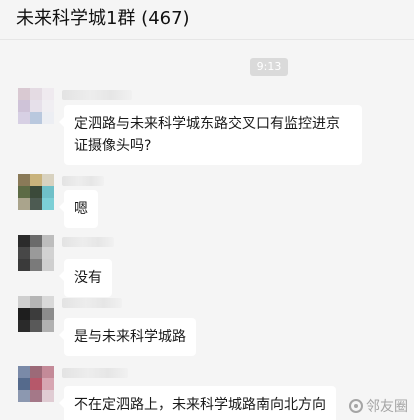  I want to click on message-bubble: 定泗路与未来科学城东路交叉口有监控进京证摄像头吗?, so click(210, 135).